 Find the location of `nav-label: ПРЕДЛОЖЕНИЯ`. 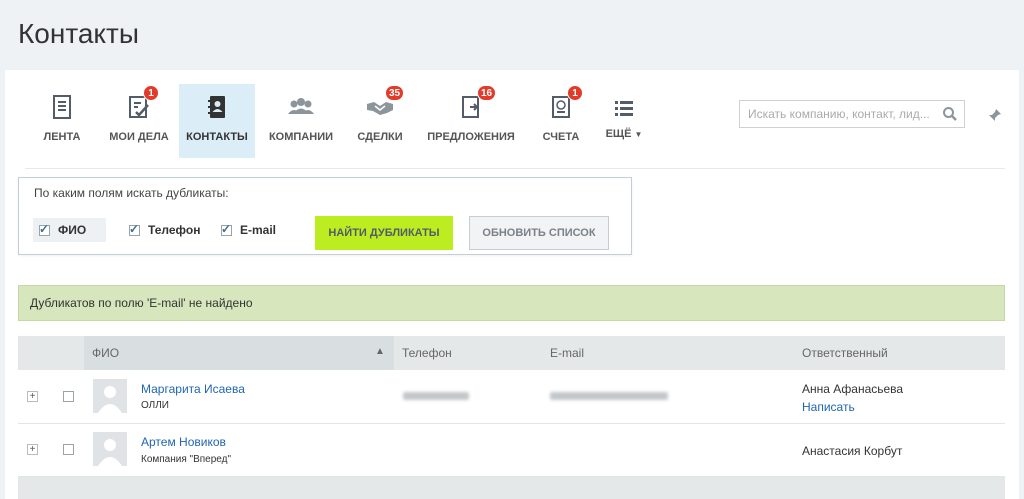

nav-label: ПРЕДЛОЖЕНИЯ is located at coordinates (471, 137).